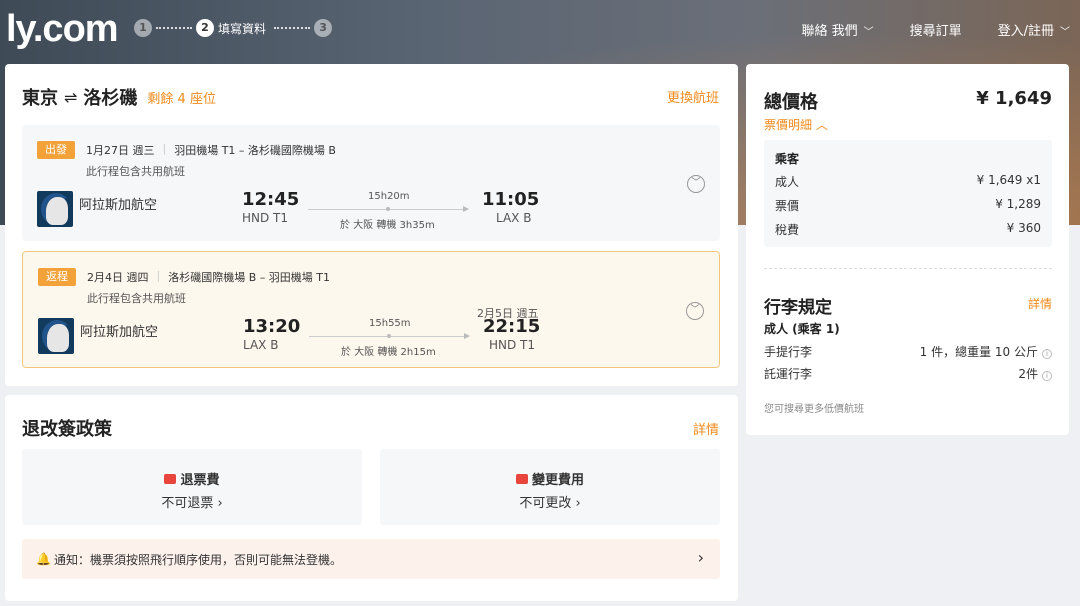 The image size is (1080, 606). Describe the element at coordinates (371, 559) in the screenshot. I see `notice-bar: 🔔 通知：機票須按照飛行順序使用，否則可能無法登機。 ›` at that location.